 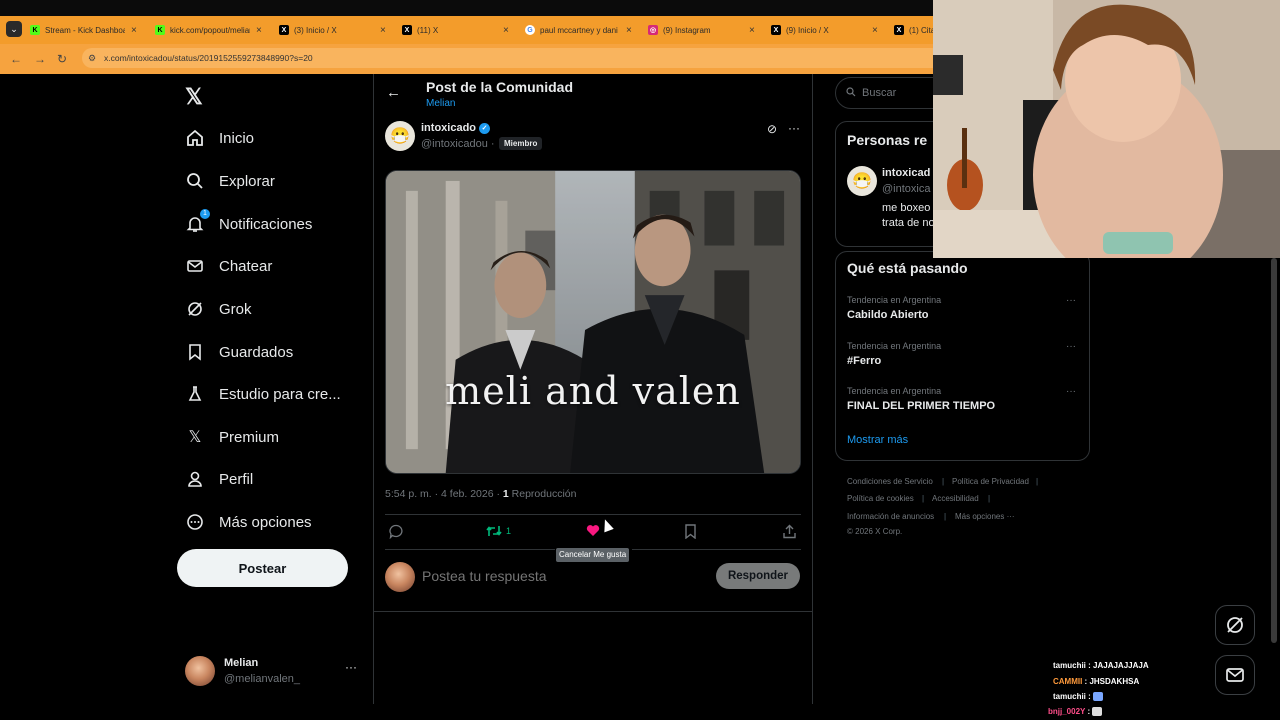 What do you see at coordinates (887, 315) in the screenshot?
I see `trend-name: Cabildo Abierto` at bounding box center [887, 315].